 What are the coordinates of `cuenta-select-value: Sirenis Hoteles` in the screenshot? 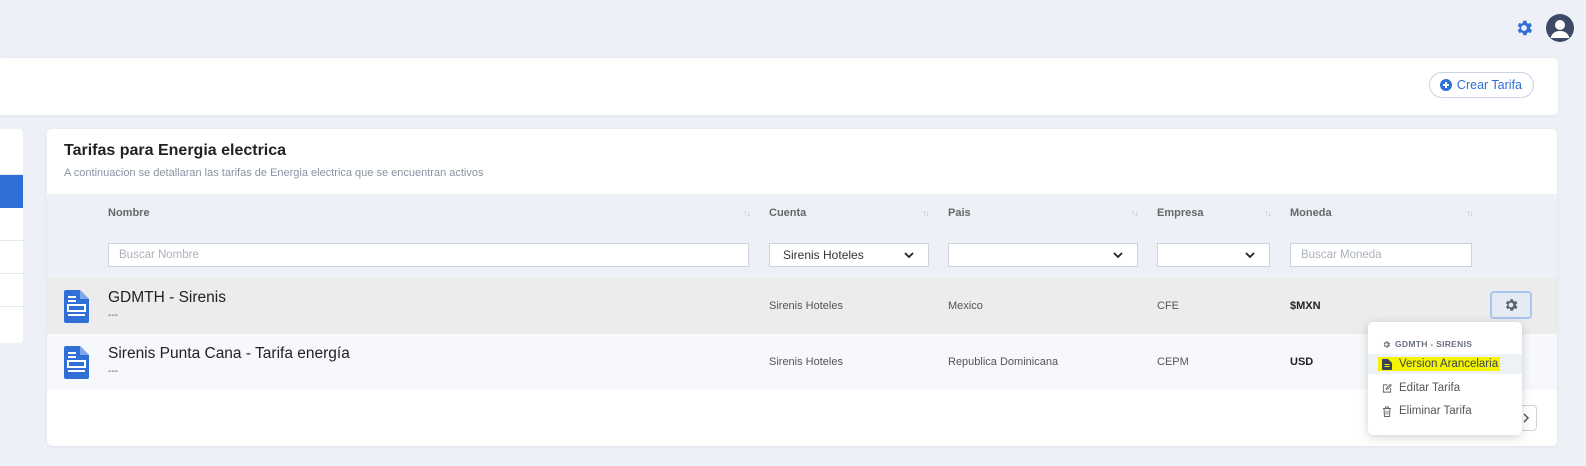 It's located at (823, 255).